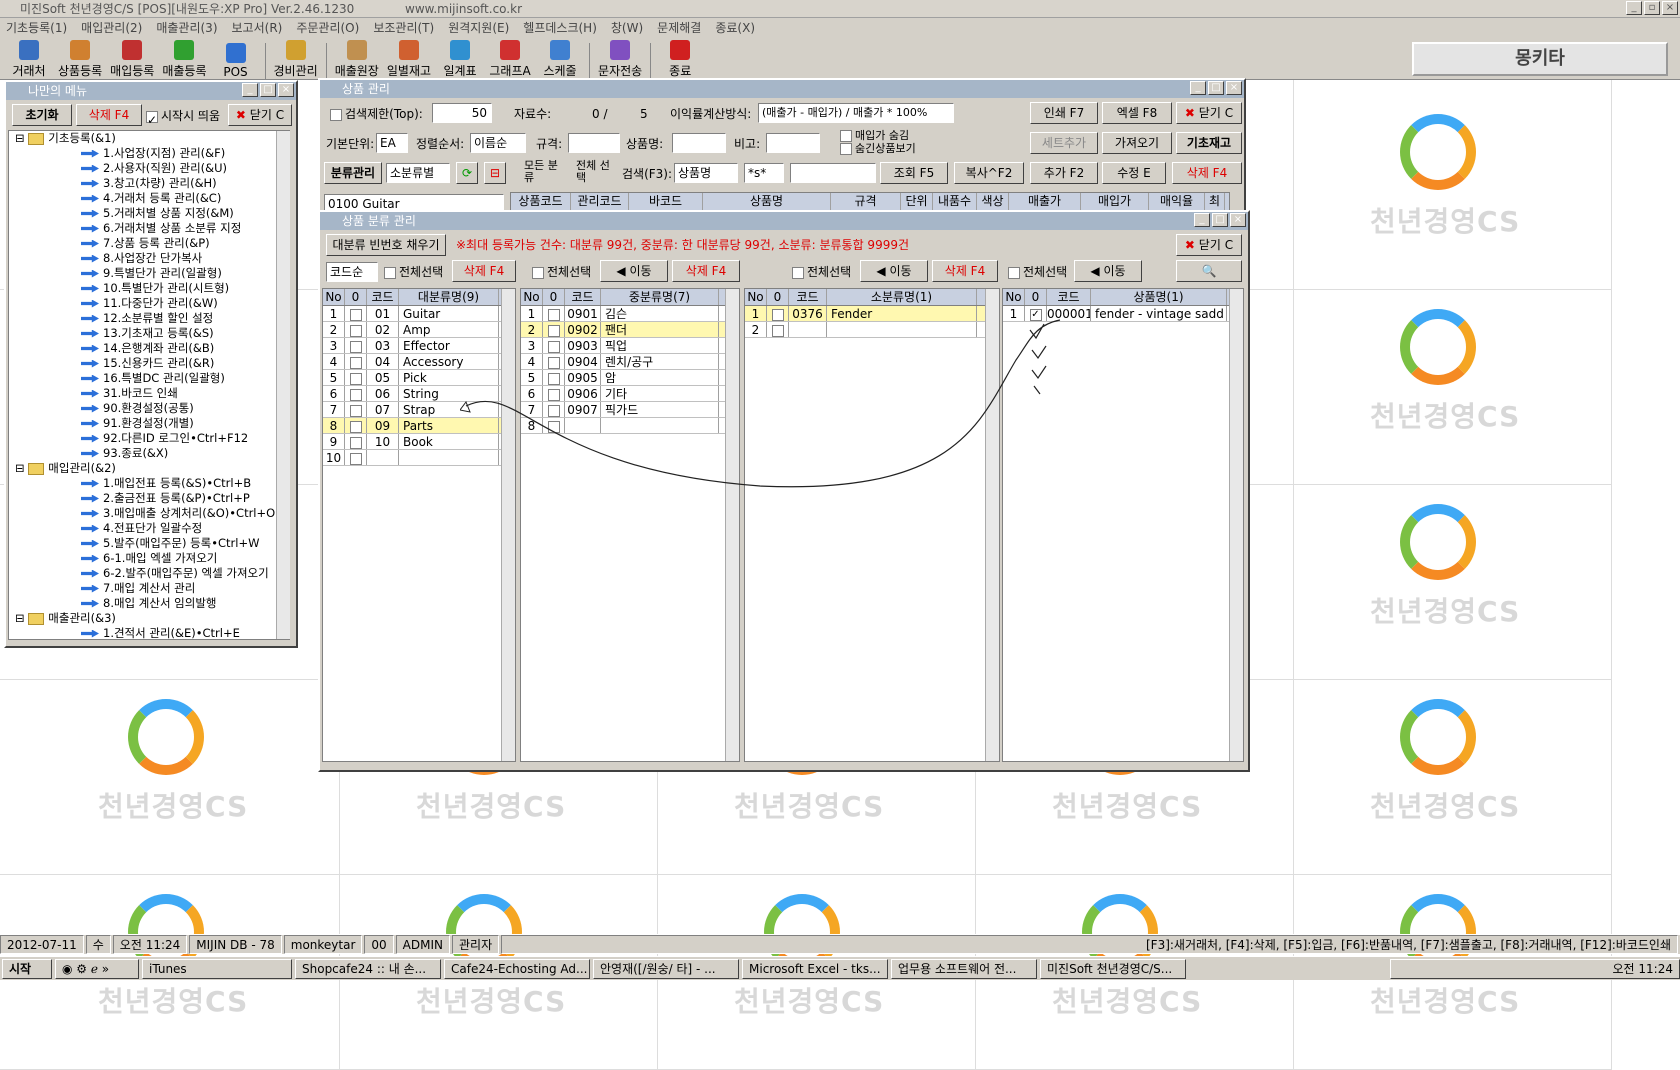 The image size is (1680, 1070). What do you see at coordinates (149, 198) in the screenshot?
I see `tree-item: 4.거래처 등록 관리(&C)` at bounding box center [149, 198].